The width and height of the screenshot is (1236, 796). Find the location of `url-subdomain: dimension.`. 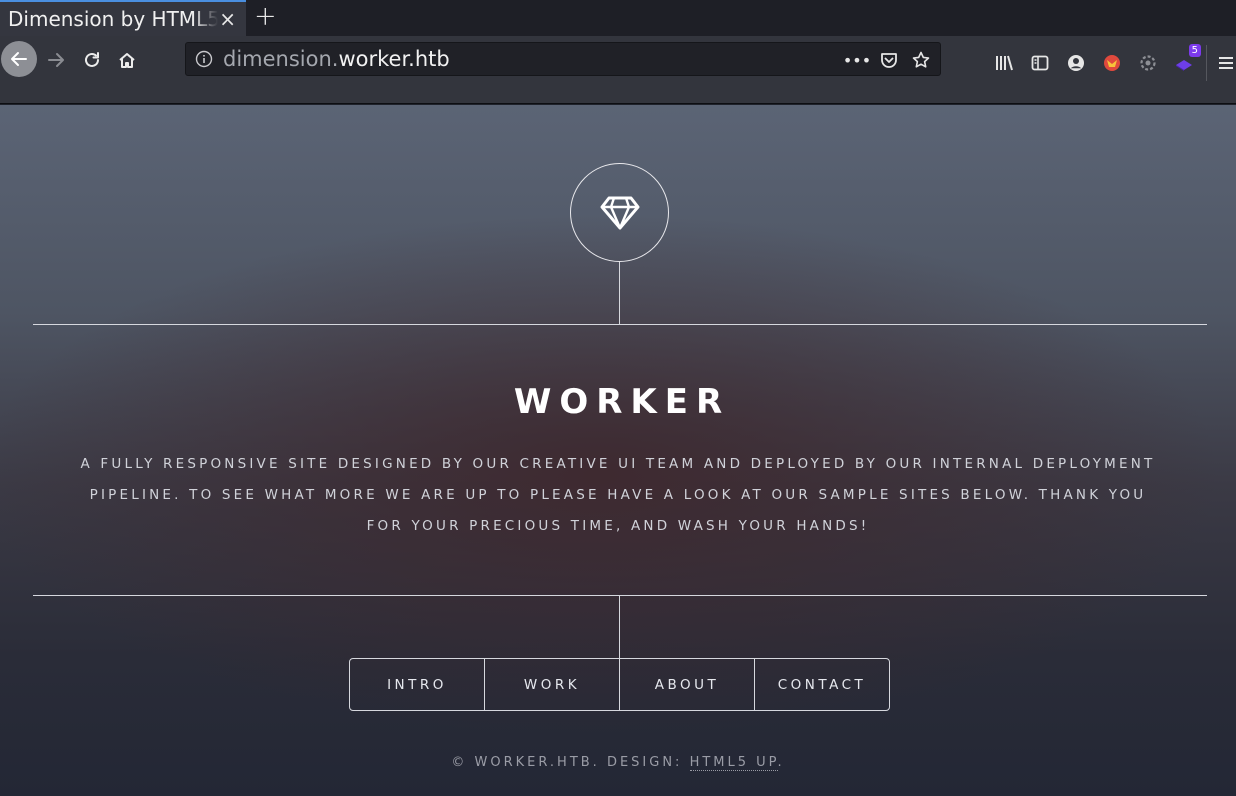

url-subdomain: dimension. is located at coordinates (281, 59).